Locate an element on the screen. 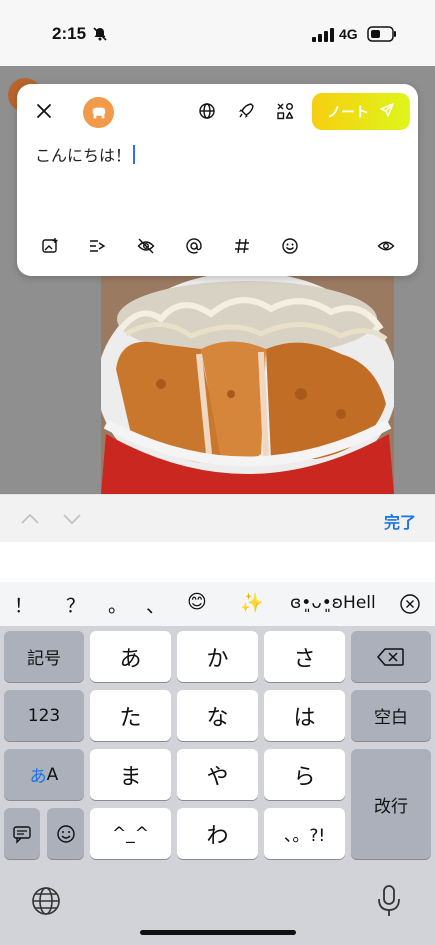 This screenshot has width=435, height=945. hiragana-mode-label: あ is located at coordinates (38, 777).